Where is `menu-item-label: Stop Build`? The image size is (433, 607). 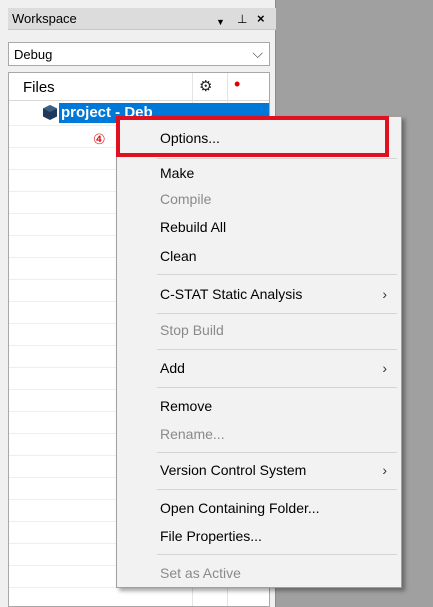 menu-item-label: Stop Build is located at coordinates (192, 330).